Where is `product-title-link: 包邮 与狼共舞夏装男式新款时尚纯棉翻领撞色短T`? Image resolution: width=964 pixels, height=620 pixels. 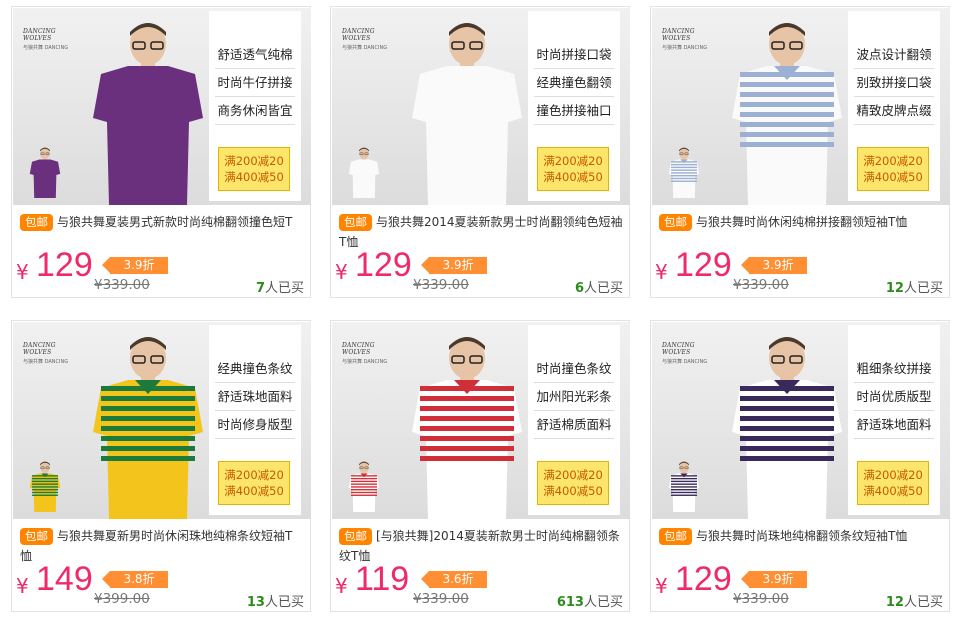 product-title-link: 包邮 与狼共舞夏装男式新款时尚纯棉翻领撞色短T is located at coordinates (162, 222).